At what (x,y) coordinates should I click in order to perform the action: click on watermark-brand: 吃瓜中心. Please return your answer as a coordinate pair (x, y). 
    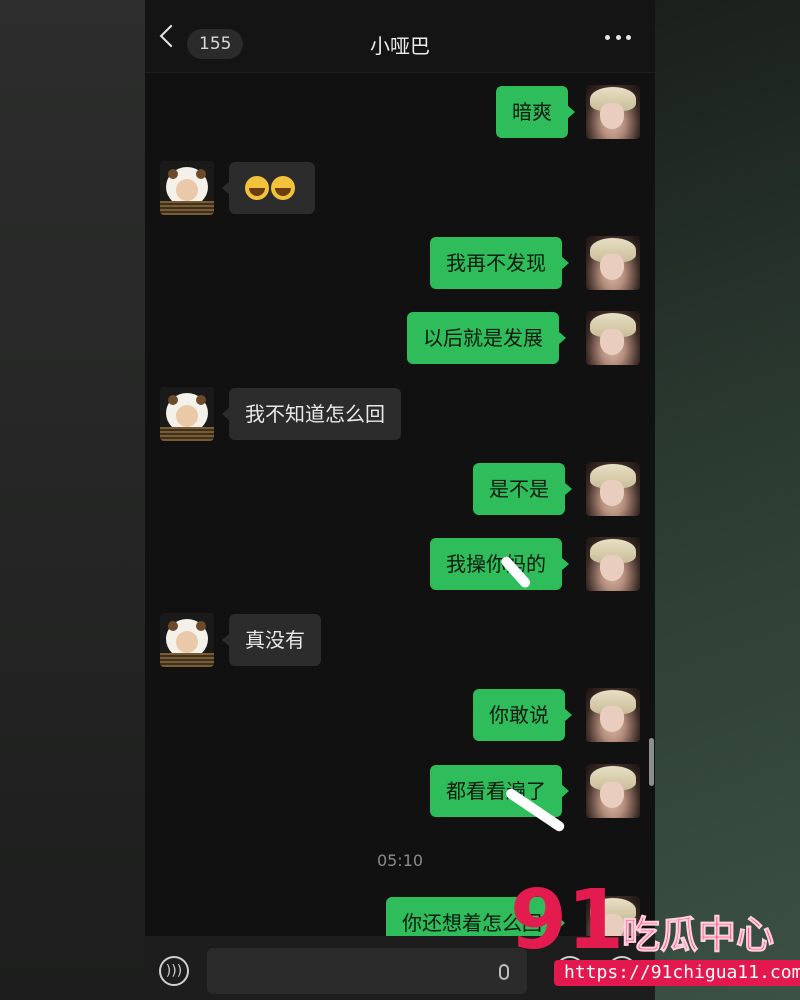
    Looking at the image, I should click on (698, 935).